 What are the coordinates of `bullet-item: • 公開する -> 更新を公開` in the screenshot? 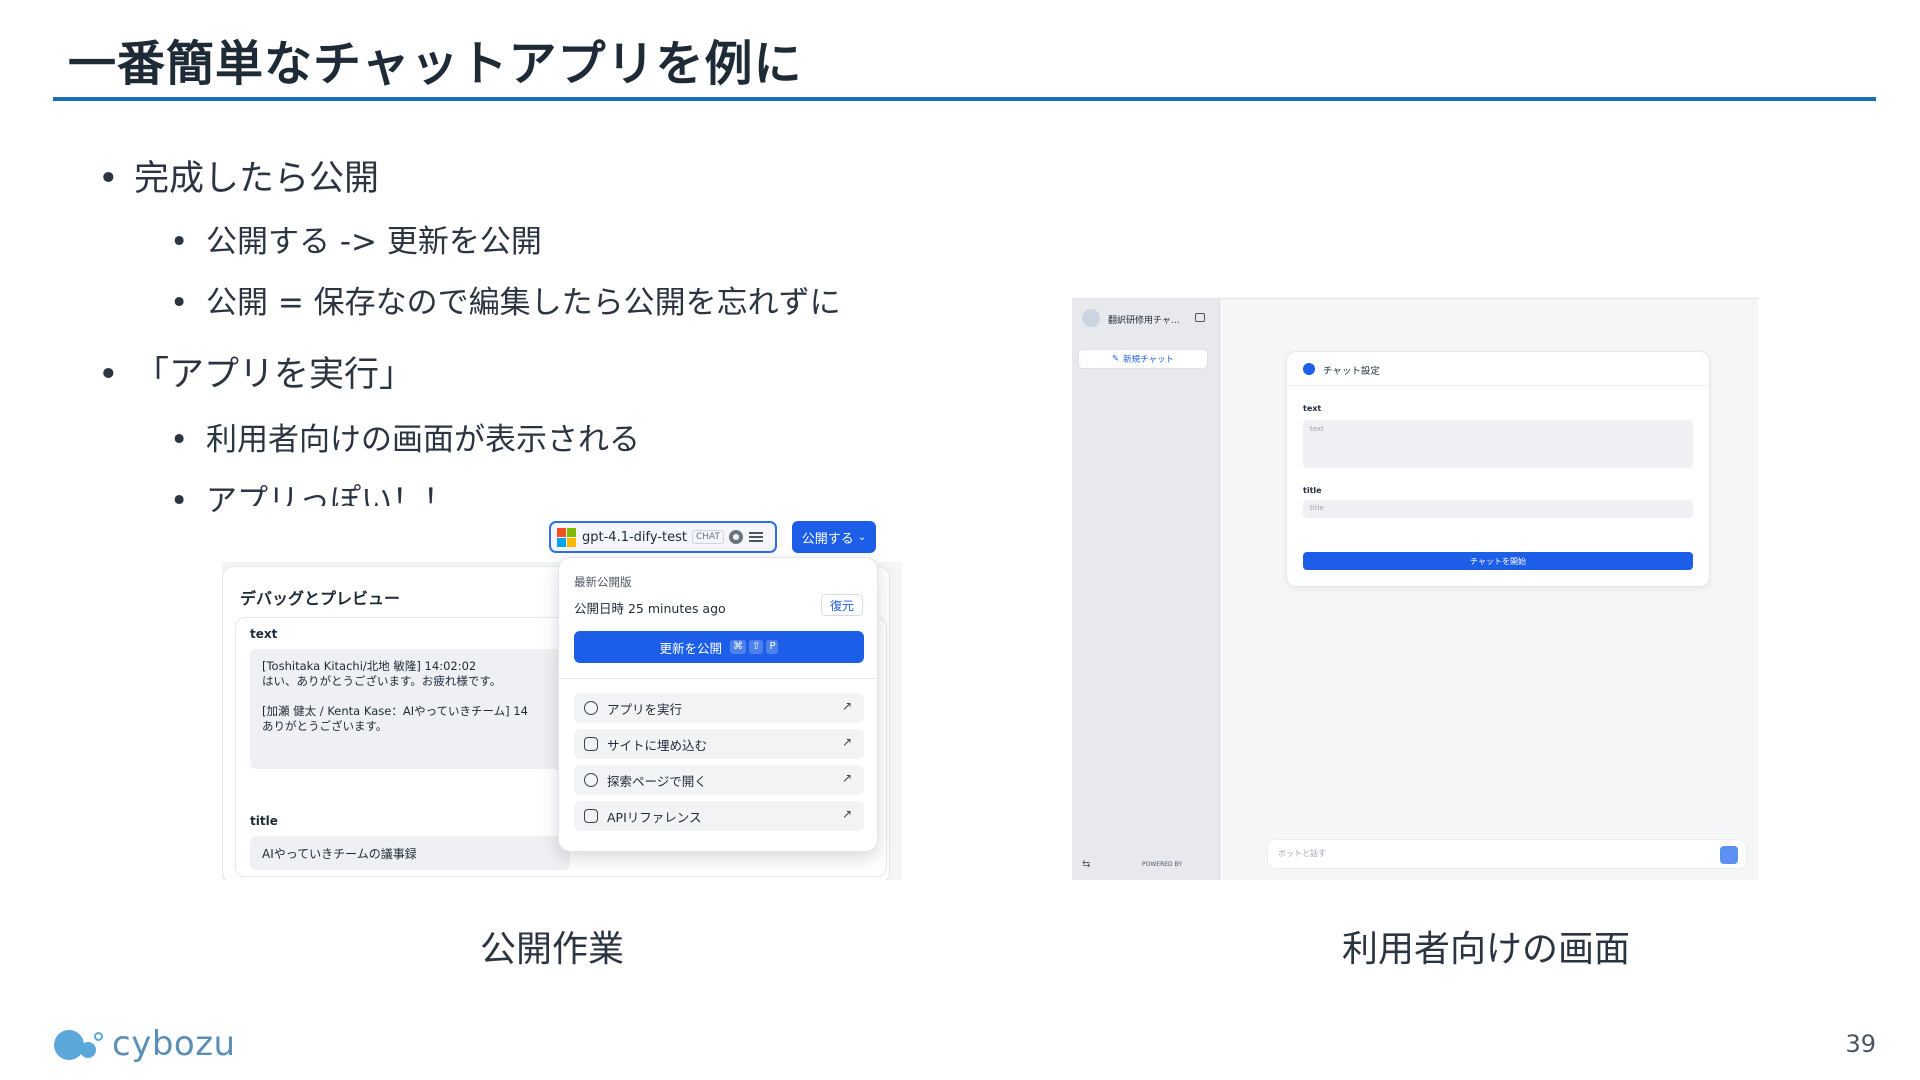 It's located at (356, 242).